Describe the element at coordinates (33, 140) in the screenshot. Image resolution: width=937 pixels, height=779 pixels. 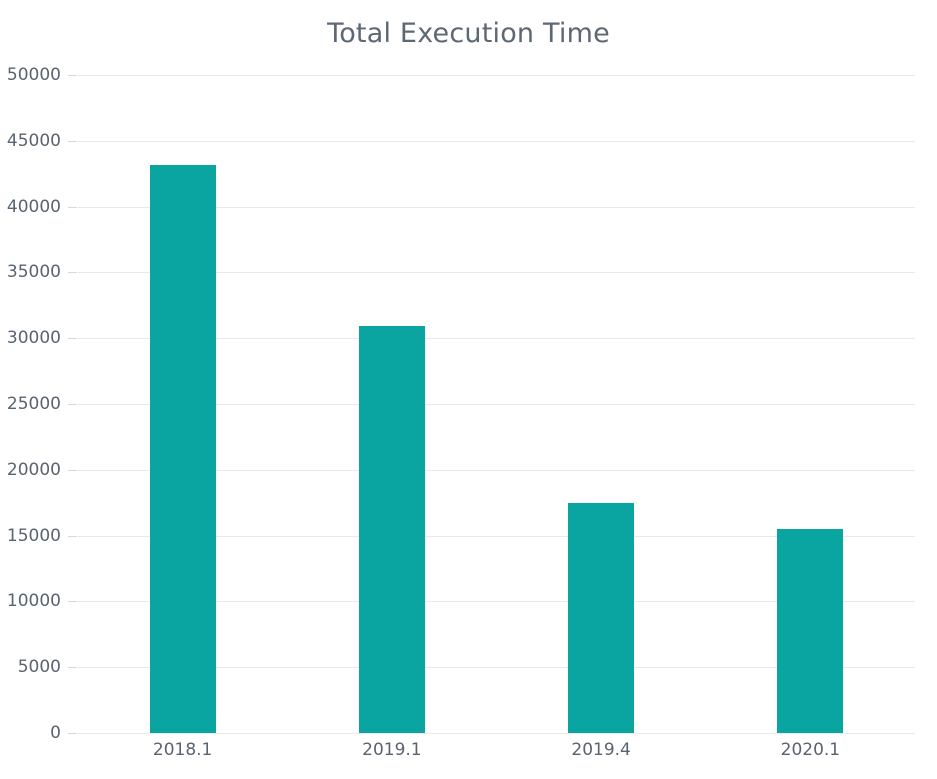
I see `y-axis-label: 45000` at that location.